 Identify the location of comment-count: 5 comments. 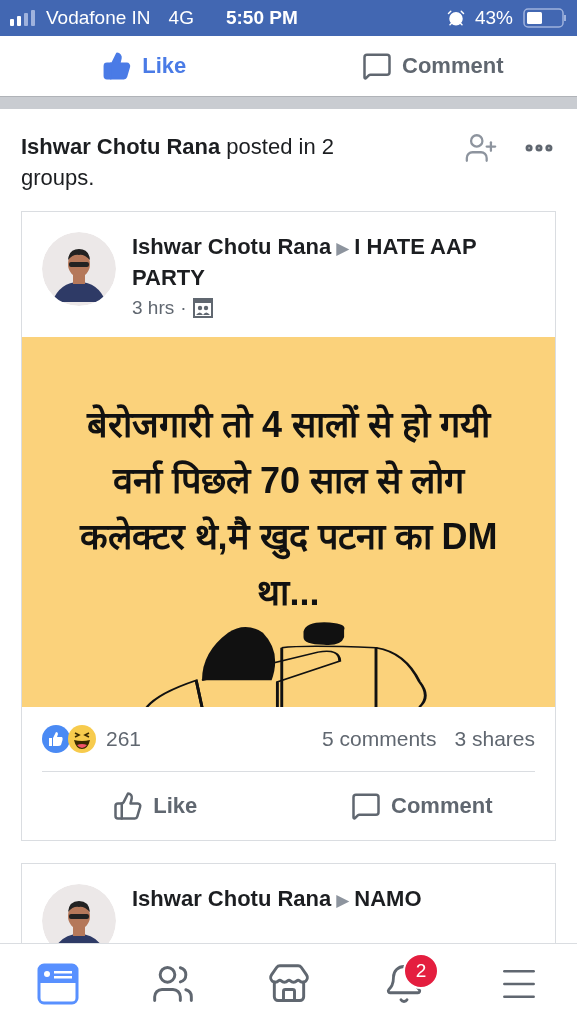
(379, 739).